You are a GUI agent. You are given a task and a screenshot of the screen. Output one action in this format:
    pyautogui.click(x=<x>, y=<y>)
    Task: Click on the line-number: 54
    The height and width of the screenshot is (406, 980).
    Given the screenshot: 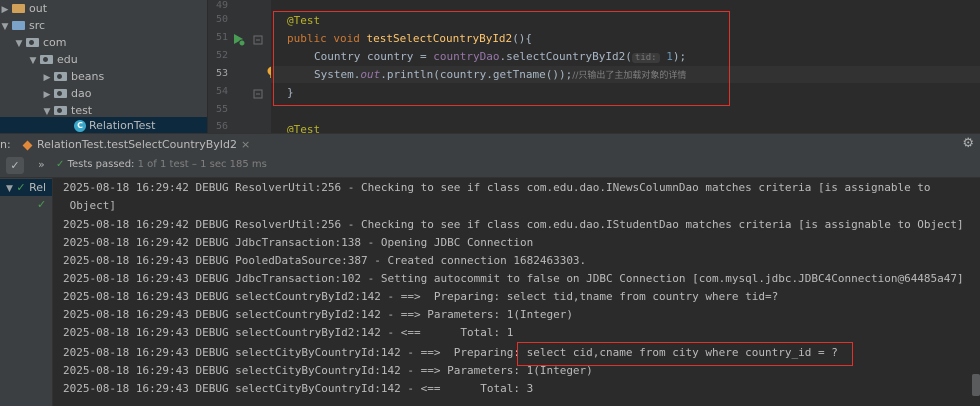 What is the action you would take?
    pyautogui.click(x=221, y=91)
    